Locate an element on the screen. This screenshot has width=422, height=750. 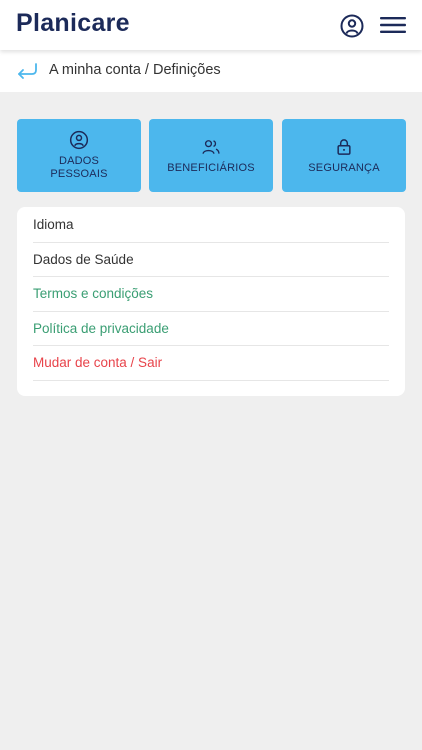
menu-button is located at coordinates (393, 25).